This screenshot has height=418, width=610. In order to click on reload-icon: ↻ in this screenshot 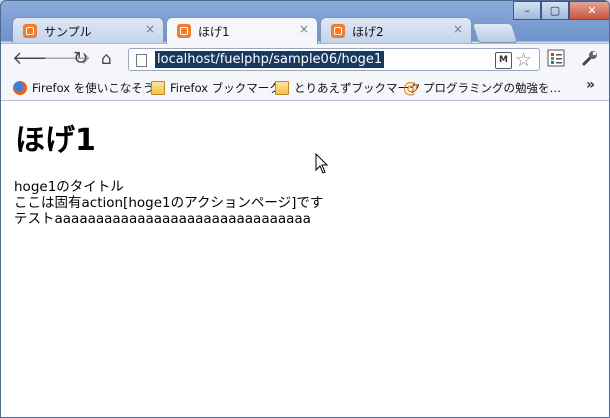, I will do `click(80, 59)`.